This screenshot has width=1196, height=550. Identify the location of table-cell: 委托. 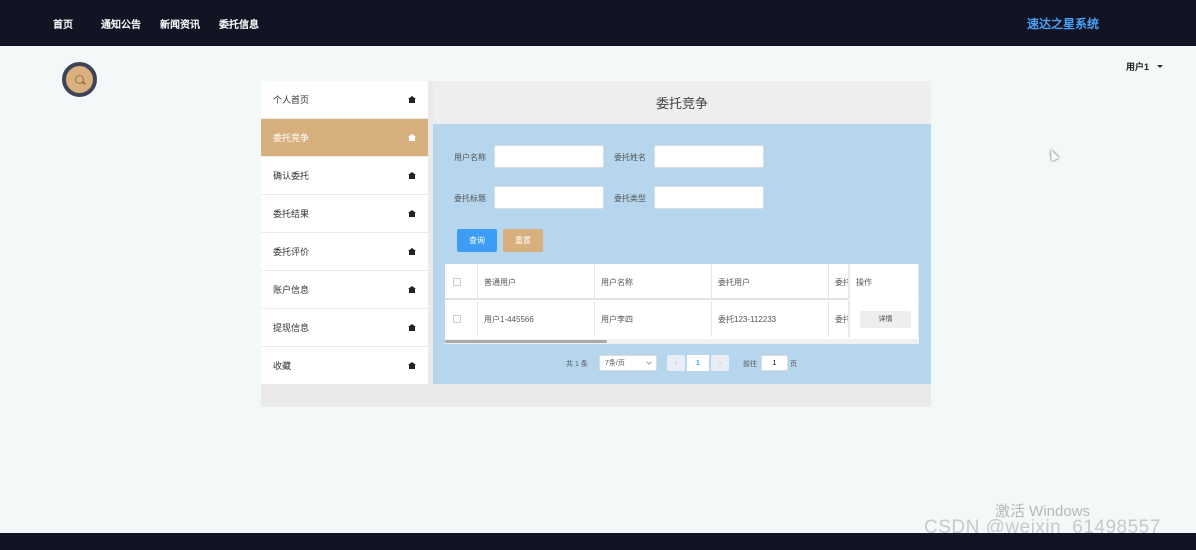
(839, 319).